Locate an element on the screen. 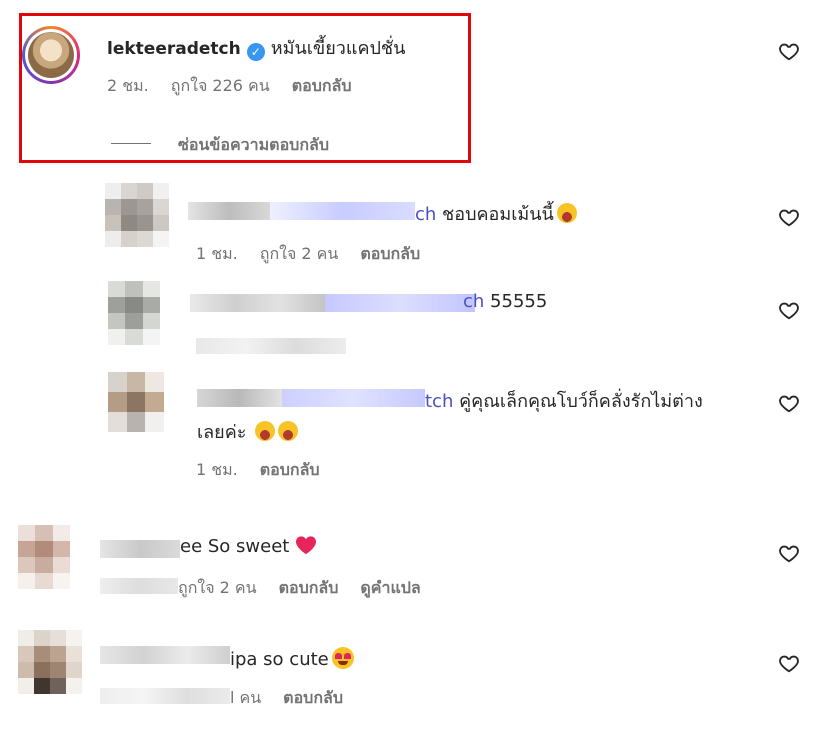  hide-replies-line is located at coordinates (131, 143).